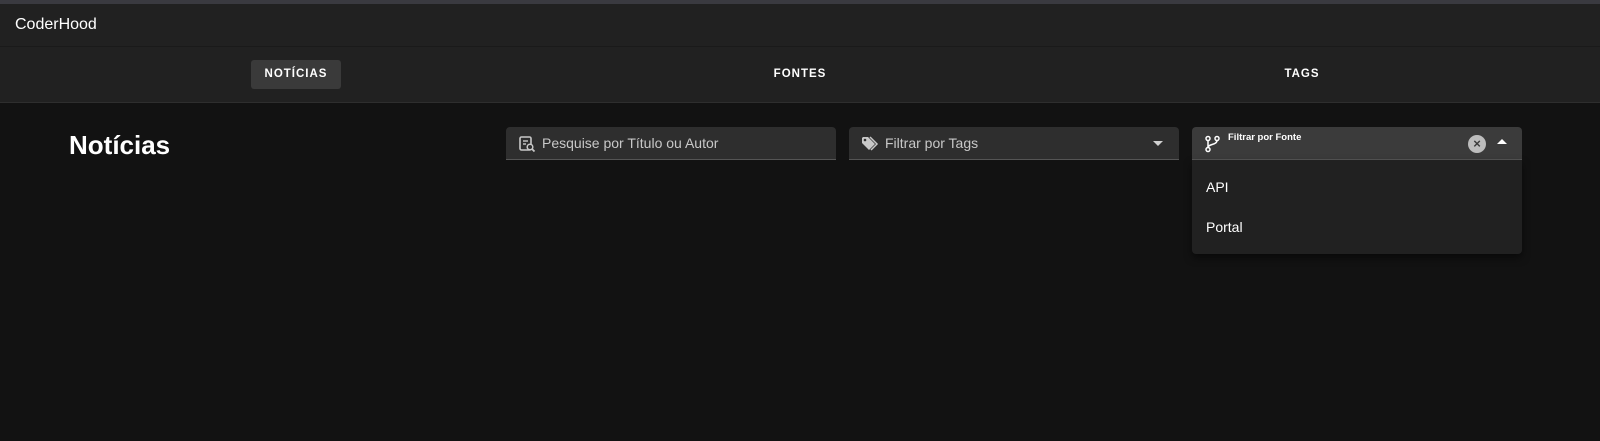  Describe the element at coordinates (1212, 144) in the screenshot. I see `source-branch-icon` at that location.